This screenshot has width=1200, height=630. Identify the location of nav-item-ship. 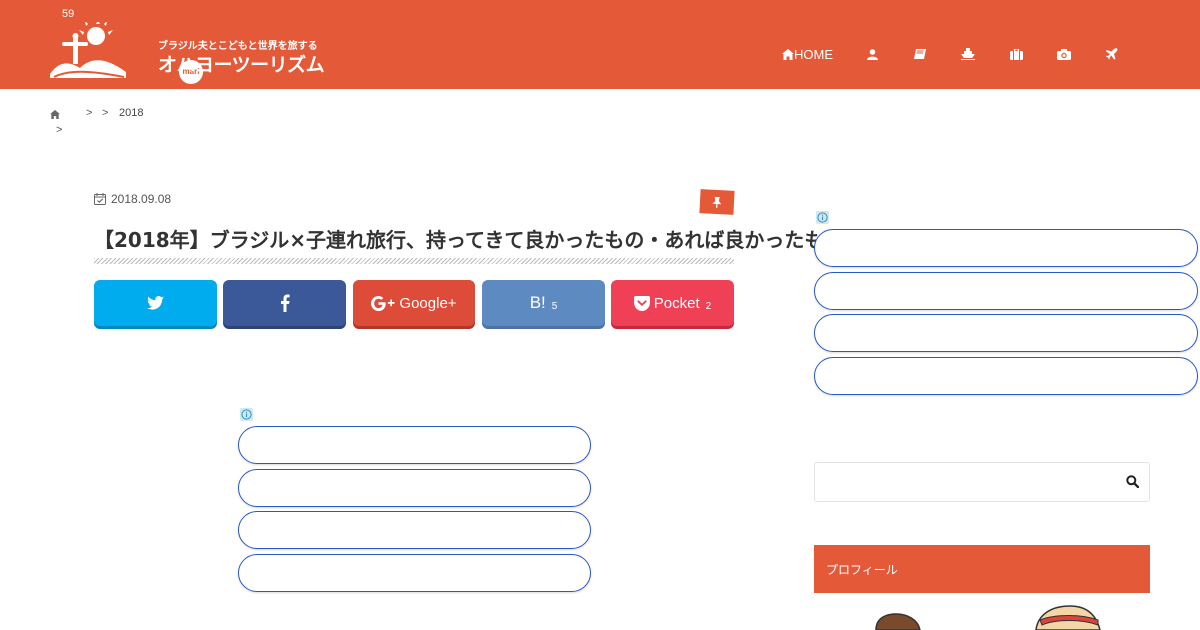
(968, 54).